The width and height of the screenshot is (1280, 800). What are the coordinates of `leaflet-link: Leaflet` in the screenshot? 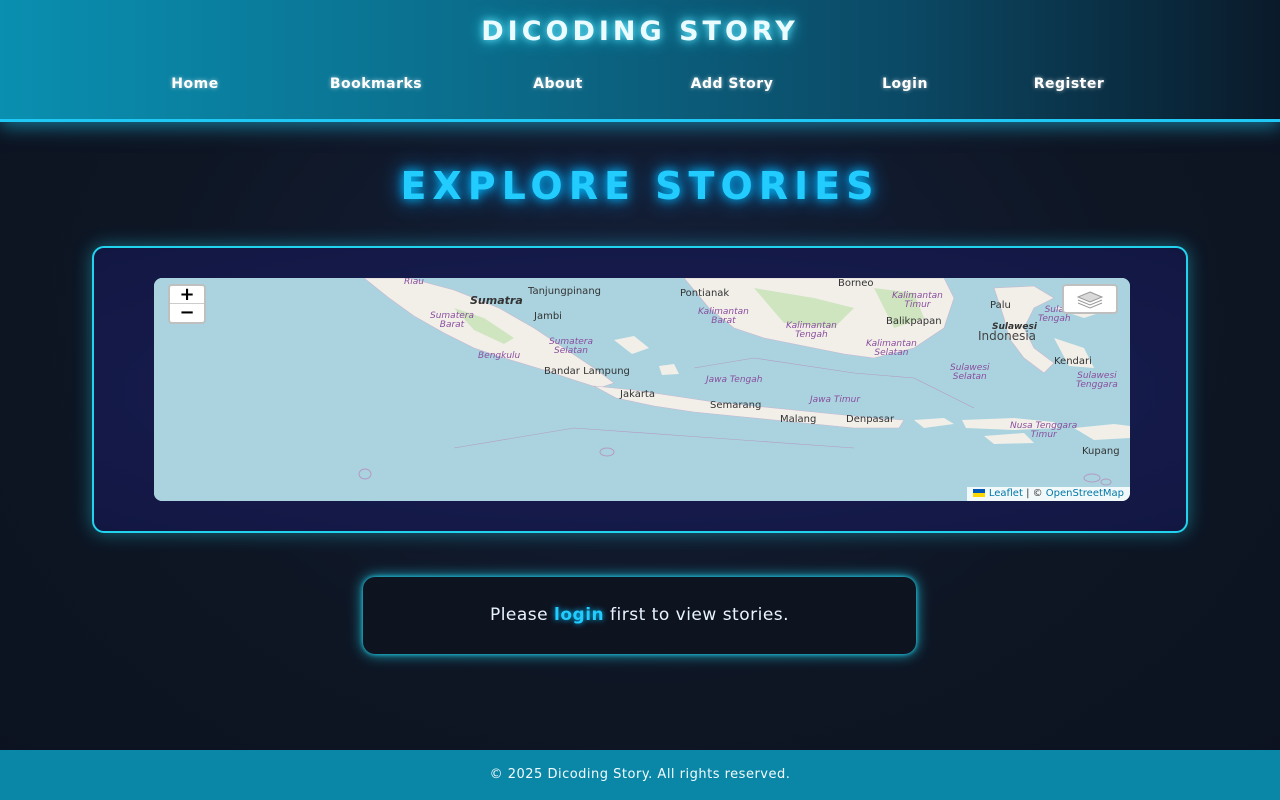 It's located at (1006, 493).